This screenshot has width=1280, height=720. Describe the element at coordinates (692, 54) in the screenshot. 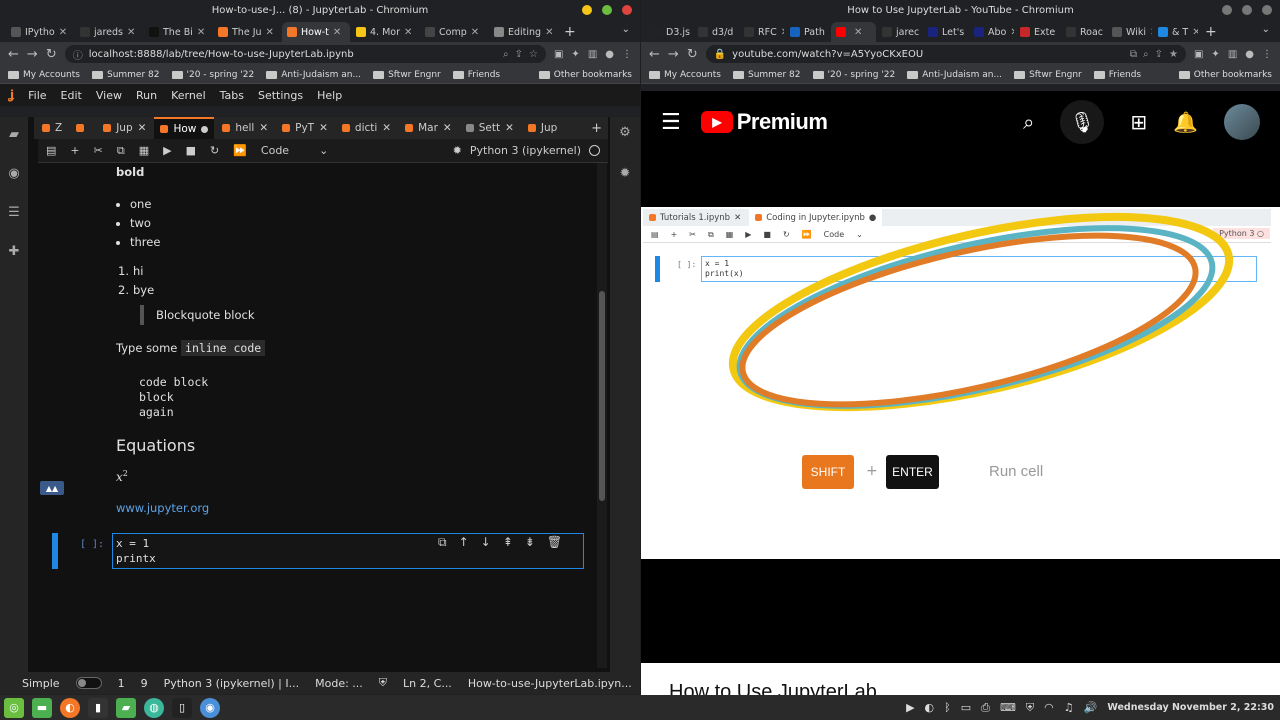

I see `reload-icon: ↻` at that location.